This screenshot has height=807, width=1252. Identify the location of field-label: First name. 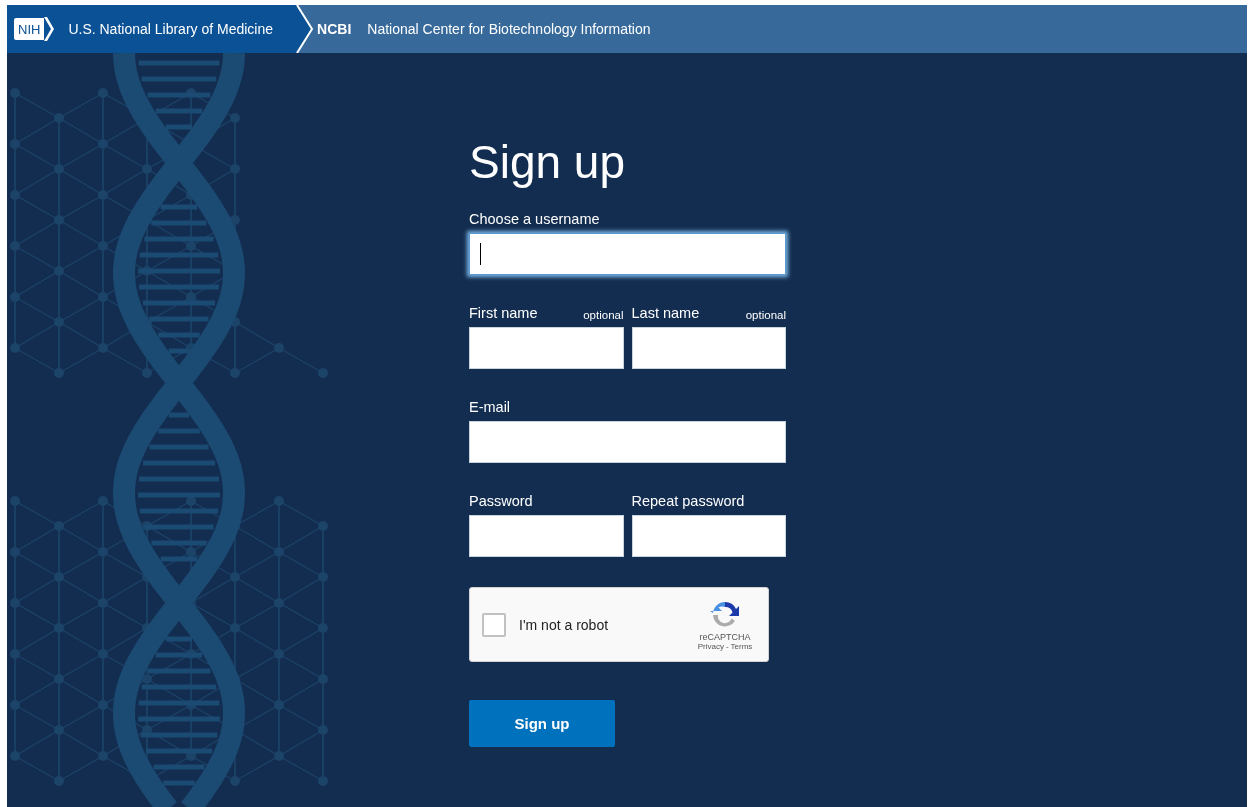
(503, 313).